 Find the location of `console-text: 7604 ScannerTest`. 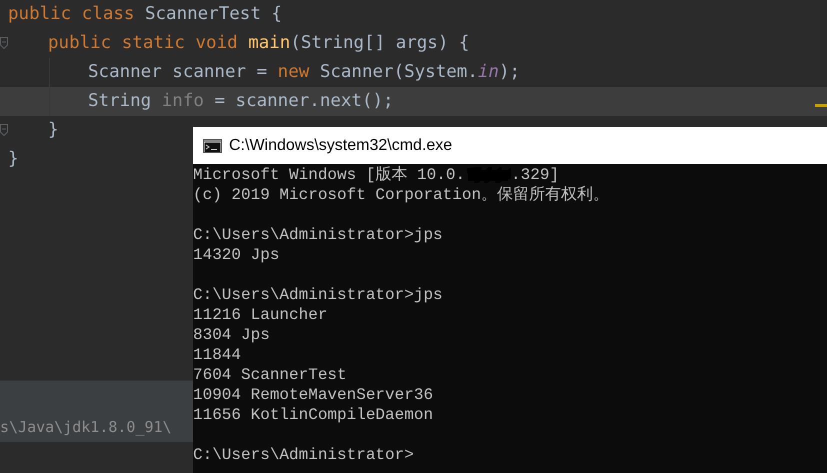

console-text: 7604 ScannerTest is located at coordinates (270, 375).